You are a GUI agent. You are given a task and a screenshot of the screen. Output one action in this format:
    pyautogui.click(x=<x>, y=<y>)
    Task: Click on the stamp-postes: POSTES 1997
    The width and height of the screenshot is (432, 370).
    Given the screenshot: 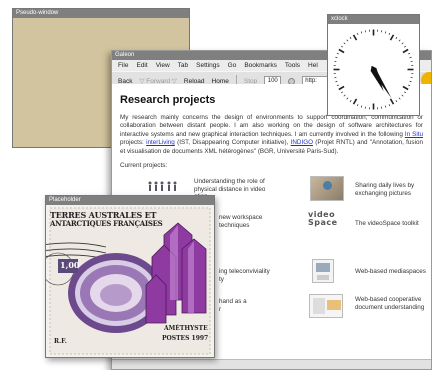 What is the action you would take?
    pyautogui.click(x=185, y=338)
    